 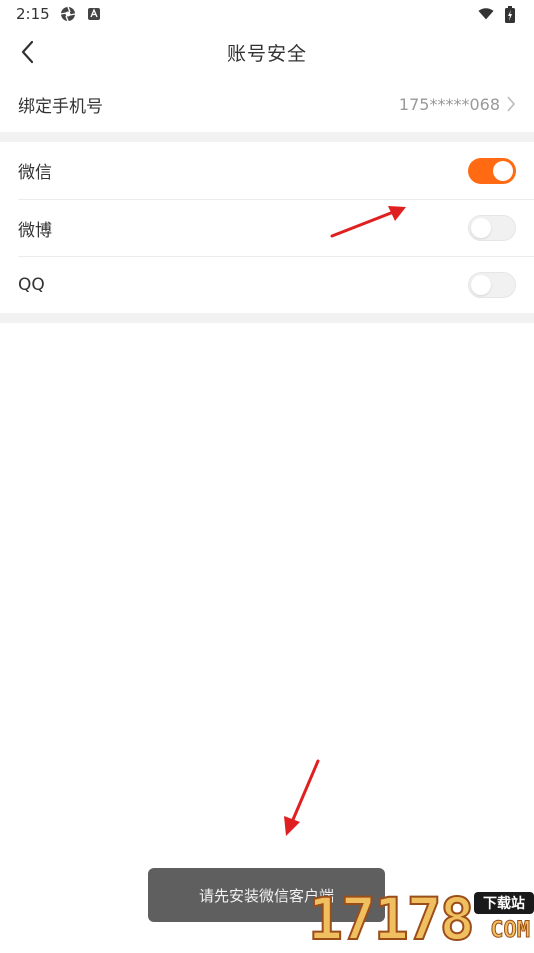 I want to click on back-button, so click(x=28, y=52).